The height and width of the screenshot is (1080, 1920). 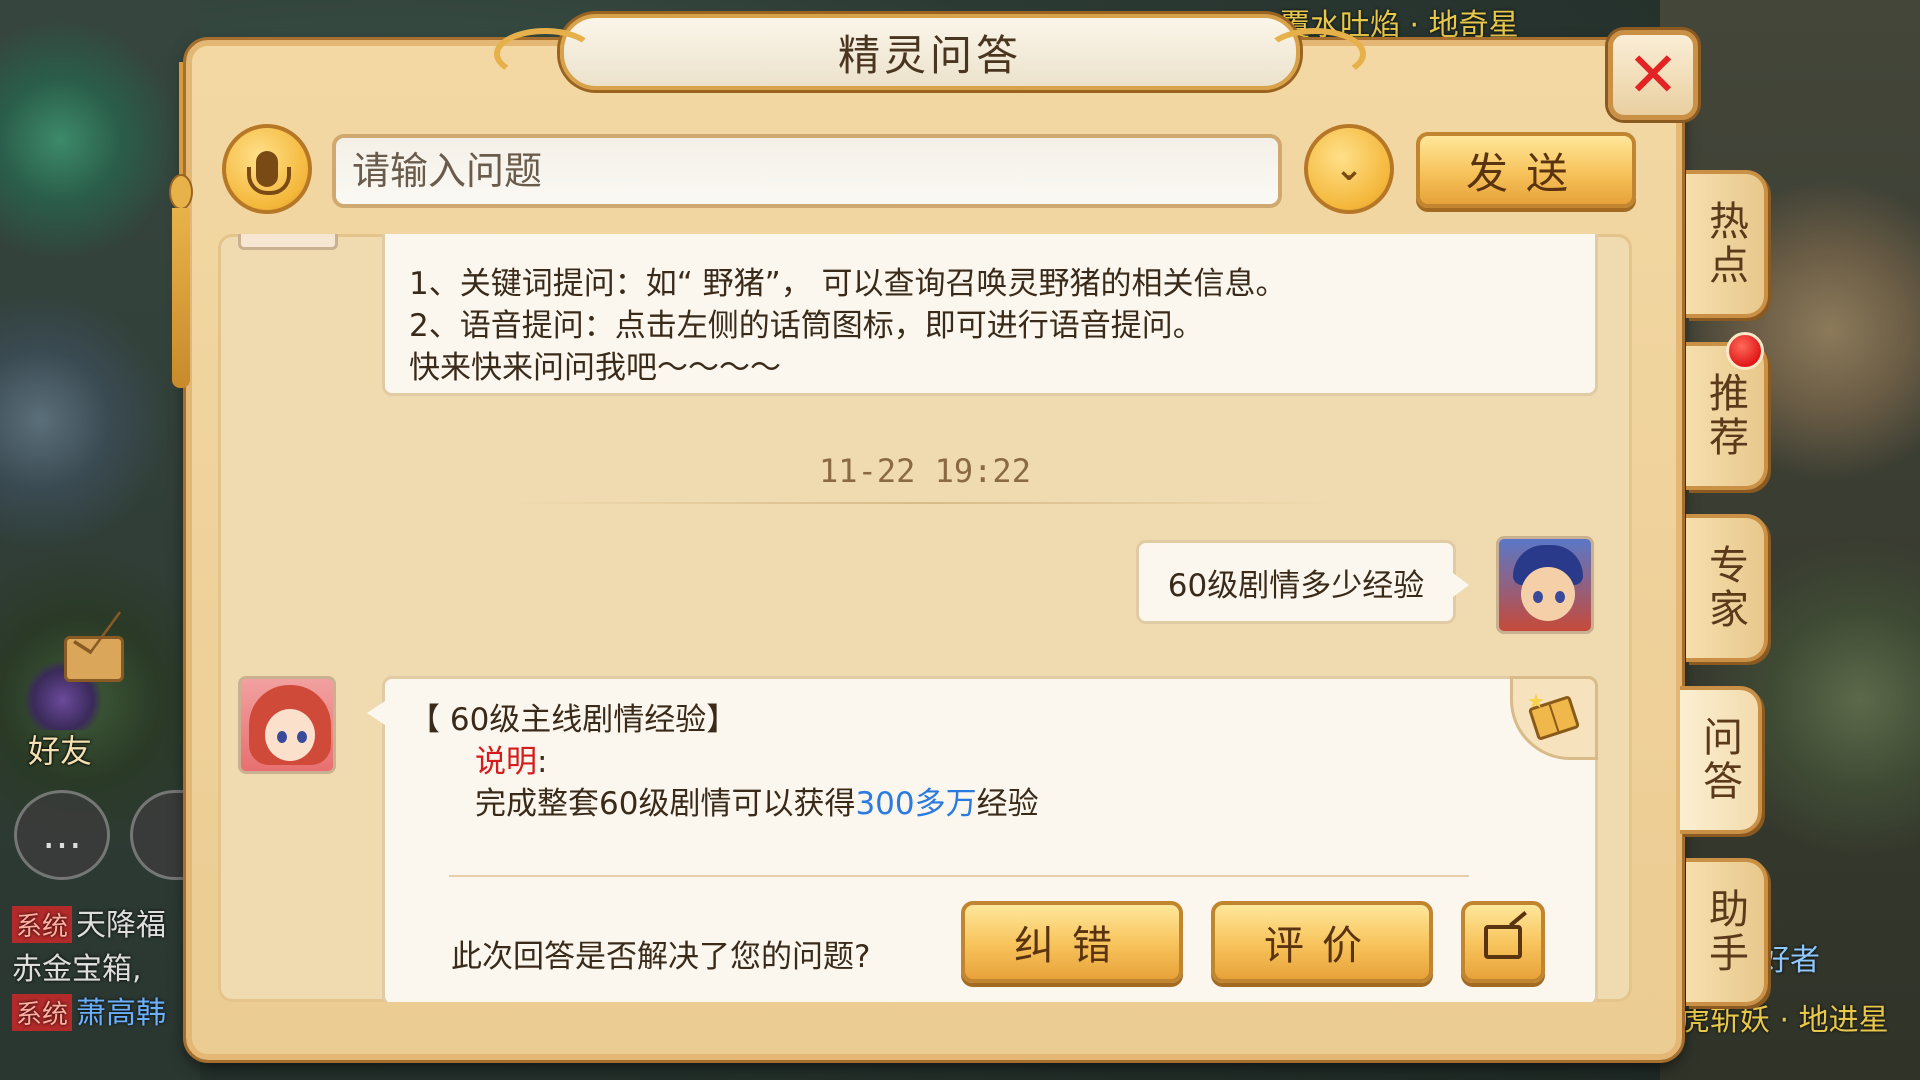 I want to click on tab-hot: 热点, so click(x=1727, y=244).